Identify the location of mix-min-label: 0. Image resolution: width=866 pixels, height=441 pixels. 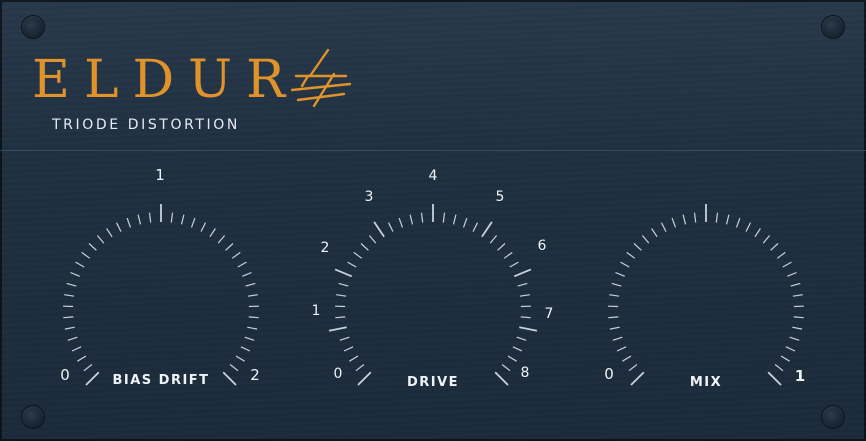
(609, 374).